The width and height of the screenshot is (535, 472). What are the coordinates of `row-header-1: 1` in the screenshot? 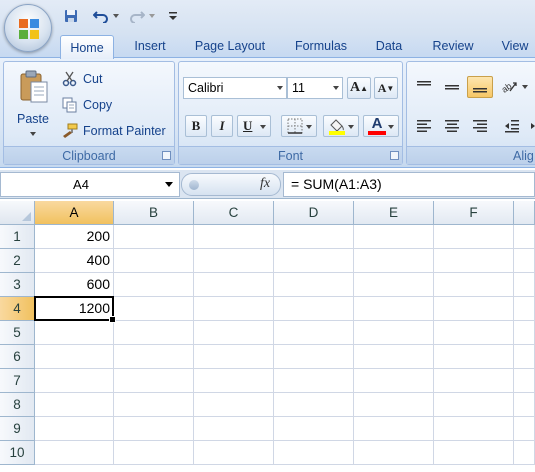 It's located at (17, 237).